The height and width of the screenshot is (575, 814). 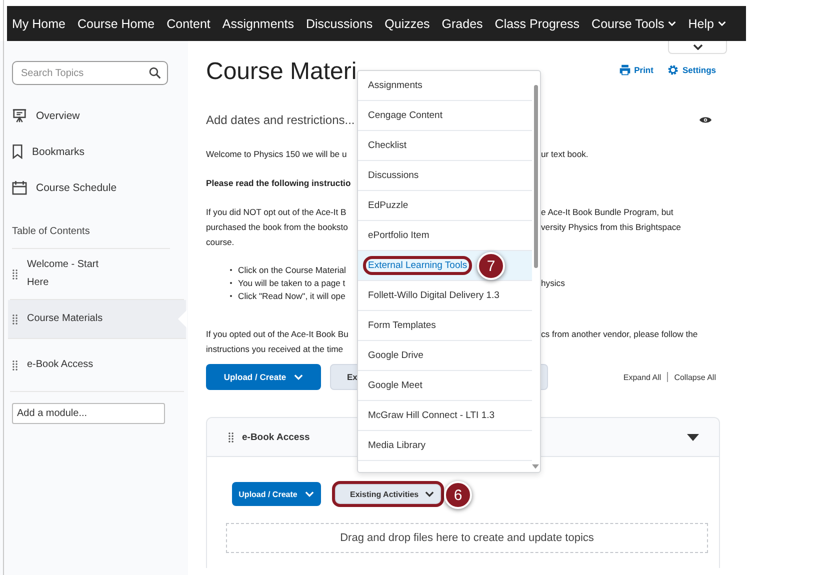 What do you see at coordinates (467, 538) in the screenshot?
I see `drop-zone: Drag and drop files here to create and update topics` at bounding box center [467, 538].